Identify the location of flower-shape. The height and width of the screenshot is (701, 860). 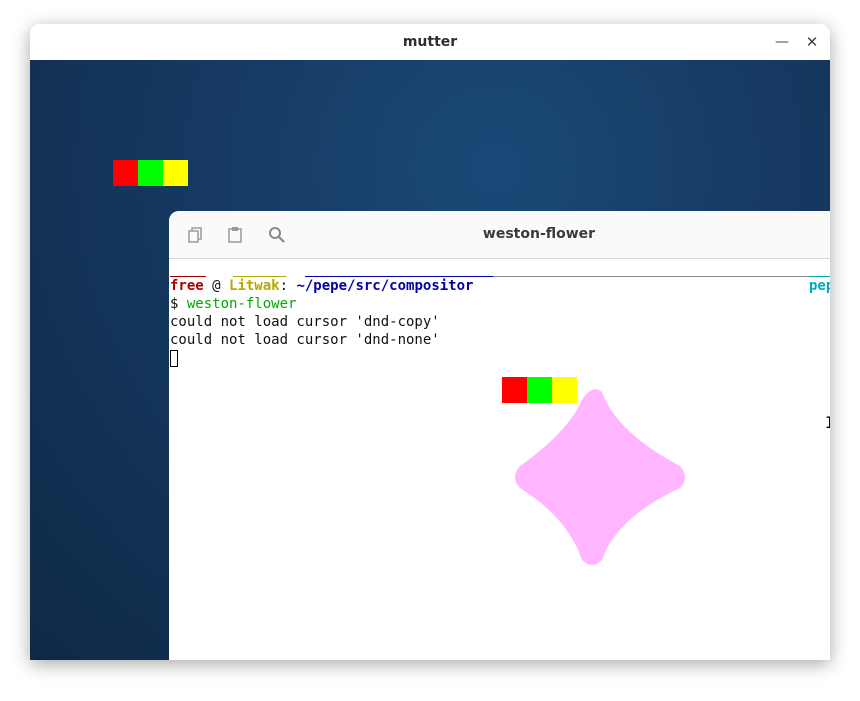
(600, 477).